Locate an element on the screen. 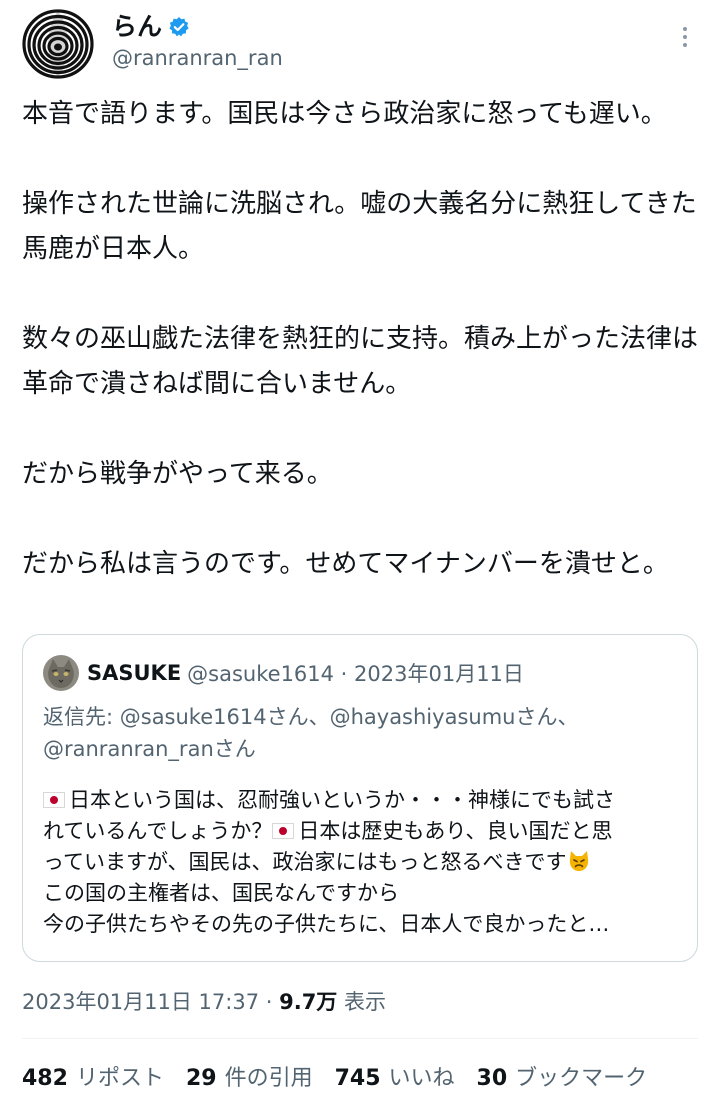 This screenshot has height=1106, width=720. tweet-paragraph: だから私は言うのです。せめてマイナンバーを潰せと。 is located at coordinates (345, 564).